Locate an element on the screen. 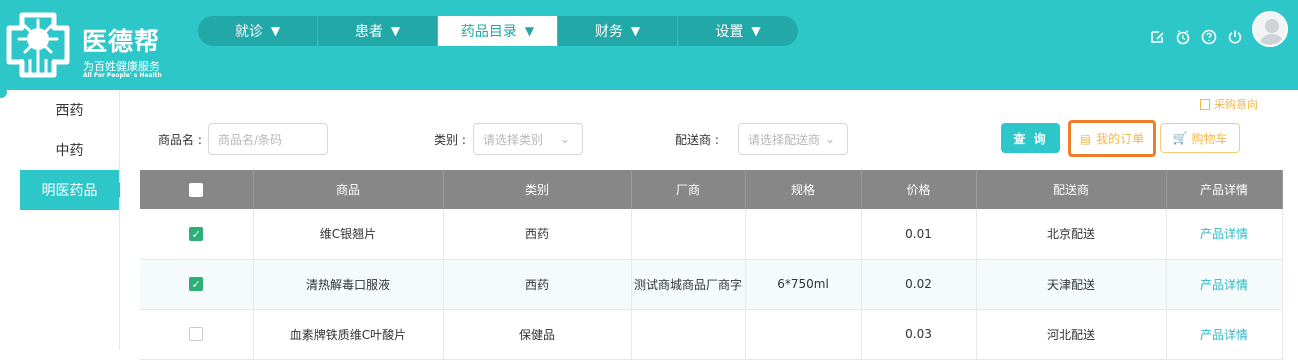 Image resolution: width=1298 pixels, height=360 pixels. product-cell: 维C银翘片 is located at coordinates (348, 234).